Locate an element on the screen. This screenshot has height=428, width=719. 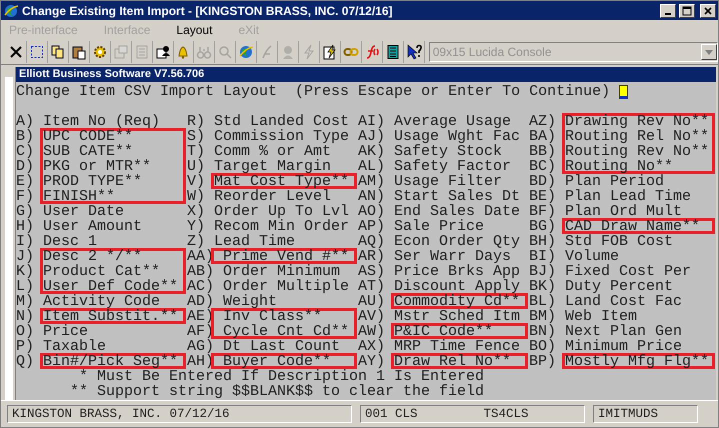
option-code: X) is located at coordinates (196, 211).